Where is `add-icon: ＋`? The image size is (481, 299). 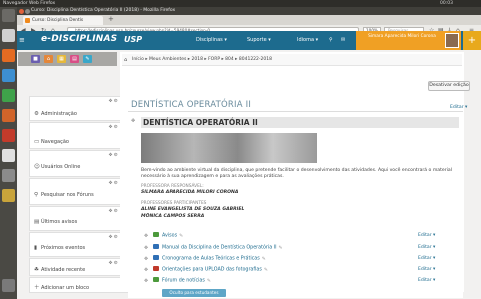 add-icon: ＋ is located at coordinates (37, 288).